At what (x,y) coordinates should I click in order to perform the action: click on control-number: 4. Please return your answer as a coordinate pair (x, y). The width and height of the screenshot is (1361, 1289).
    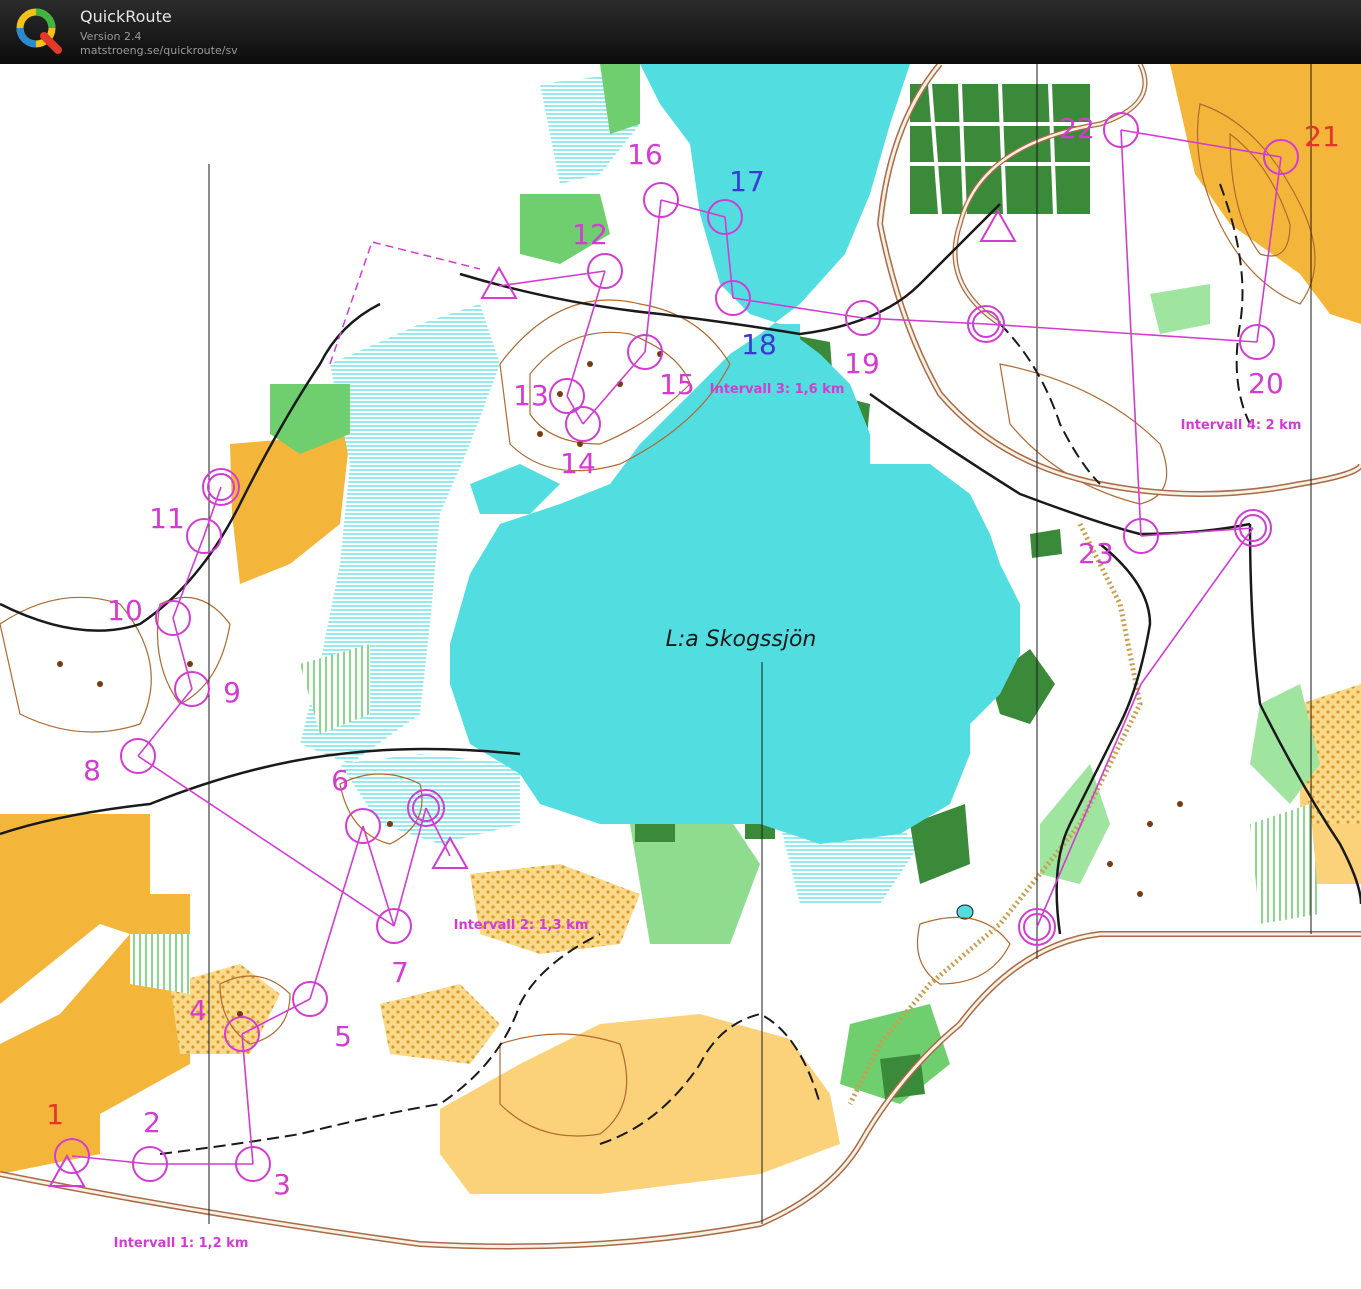
    Looking at the image, I should click on (198, 1010).